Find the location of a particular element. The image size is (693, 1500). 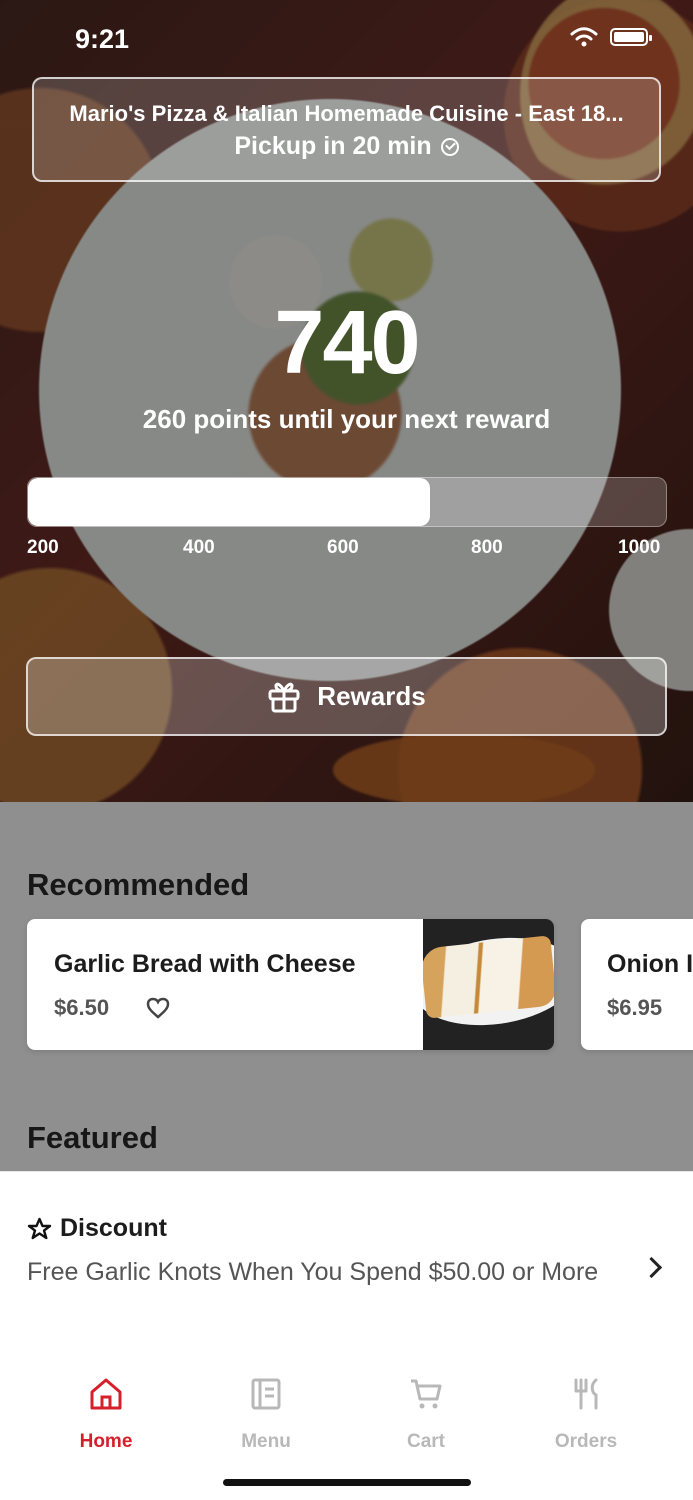

progress-tick-200: 200 is located at coordinates (43, 547).